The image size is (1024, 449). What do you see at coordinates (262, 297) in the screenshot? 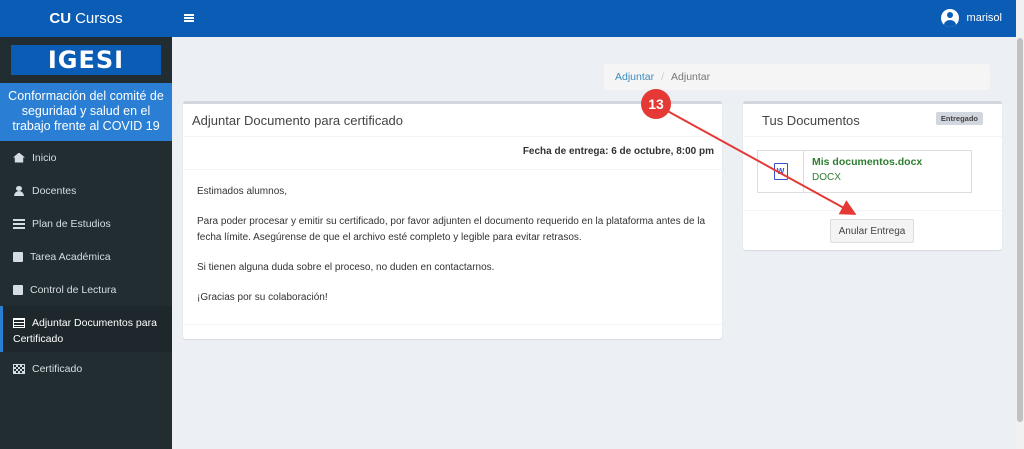
I see `description-paragraph: ¡Gracias por su colaboración!` at bounding box center [262, 297].